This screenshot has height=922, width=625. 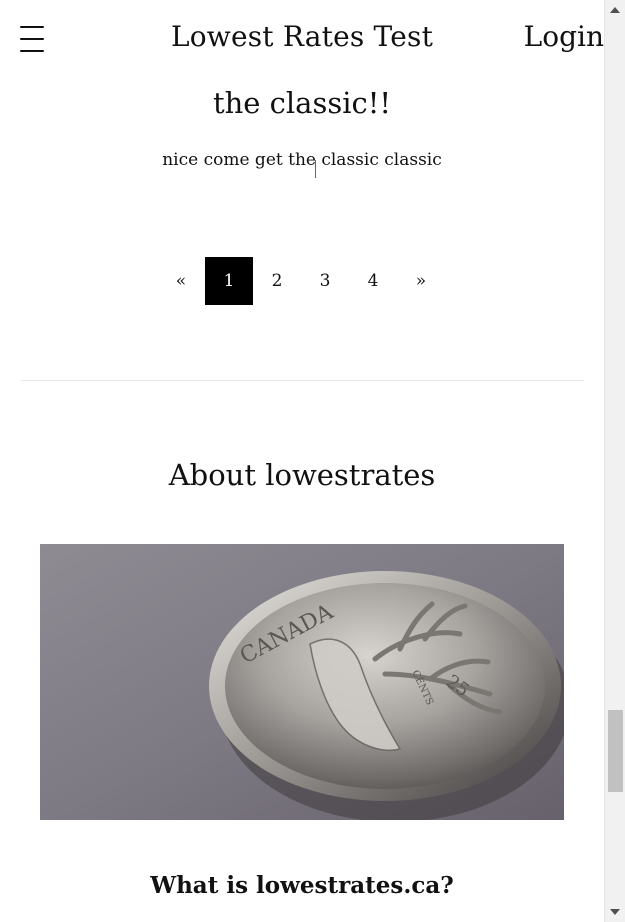 I want to click on pagination-page-3: 3, so click(x=325, y=281).